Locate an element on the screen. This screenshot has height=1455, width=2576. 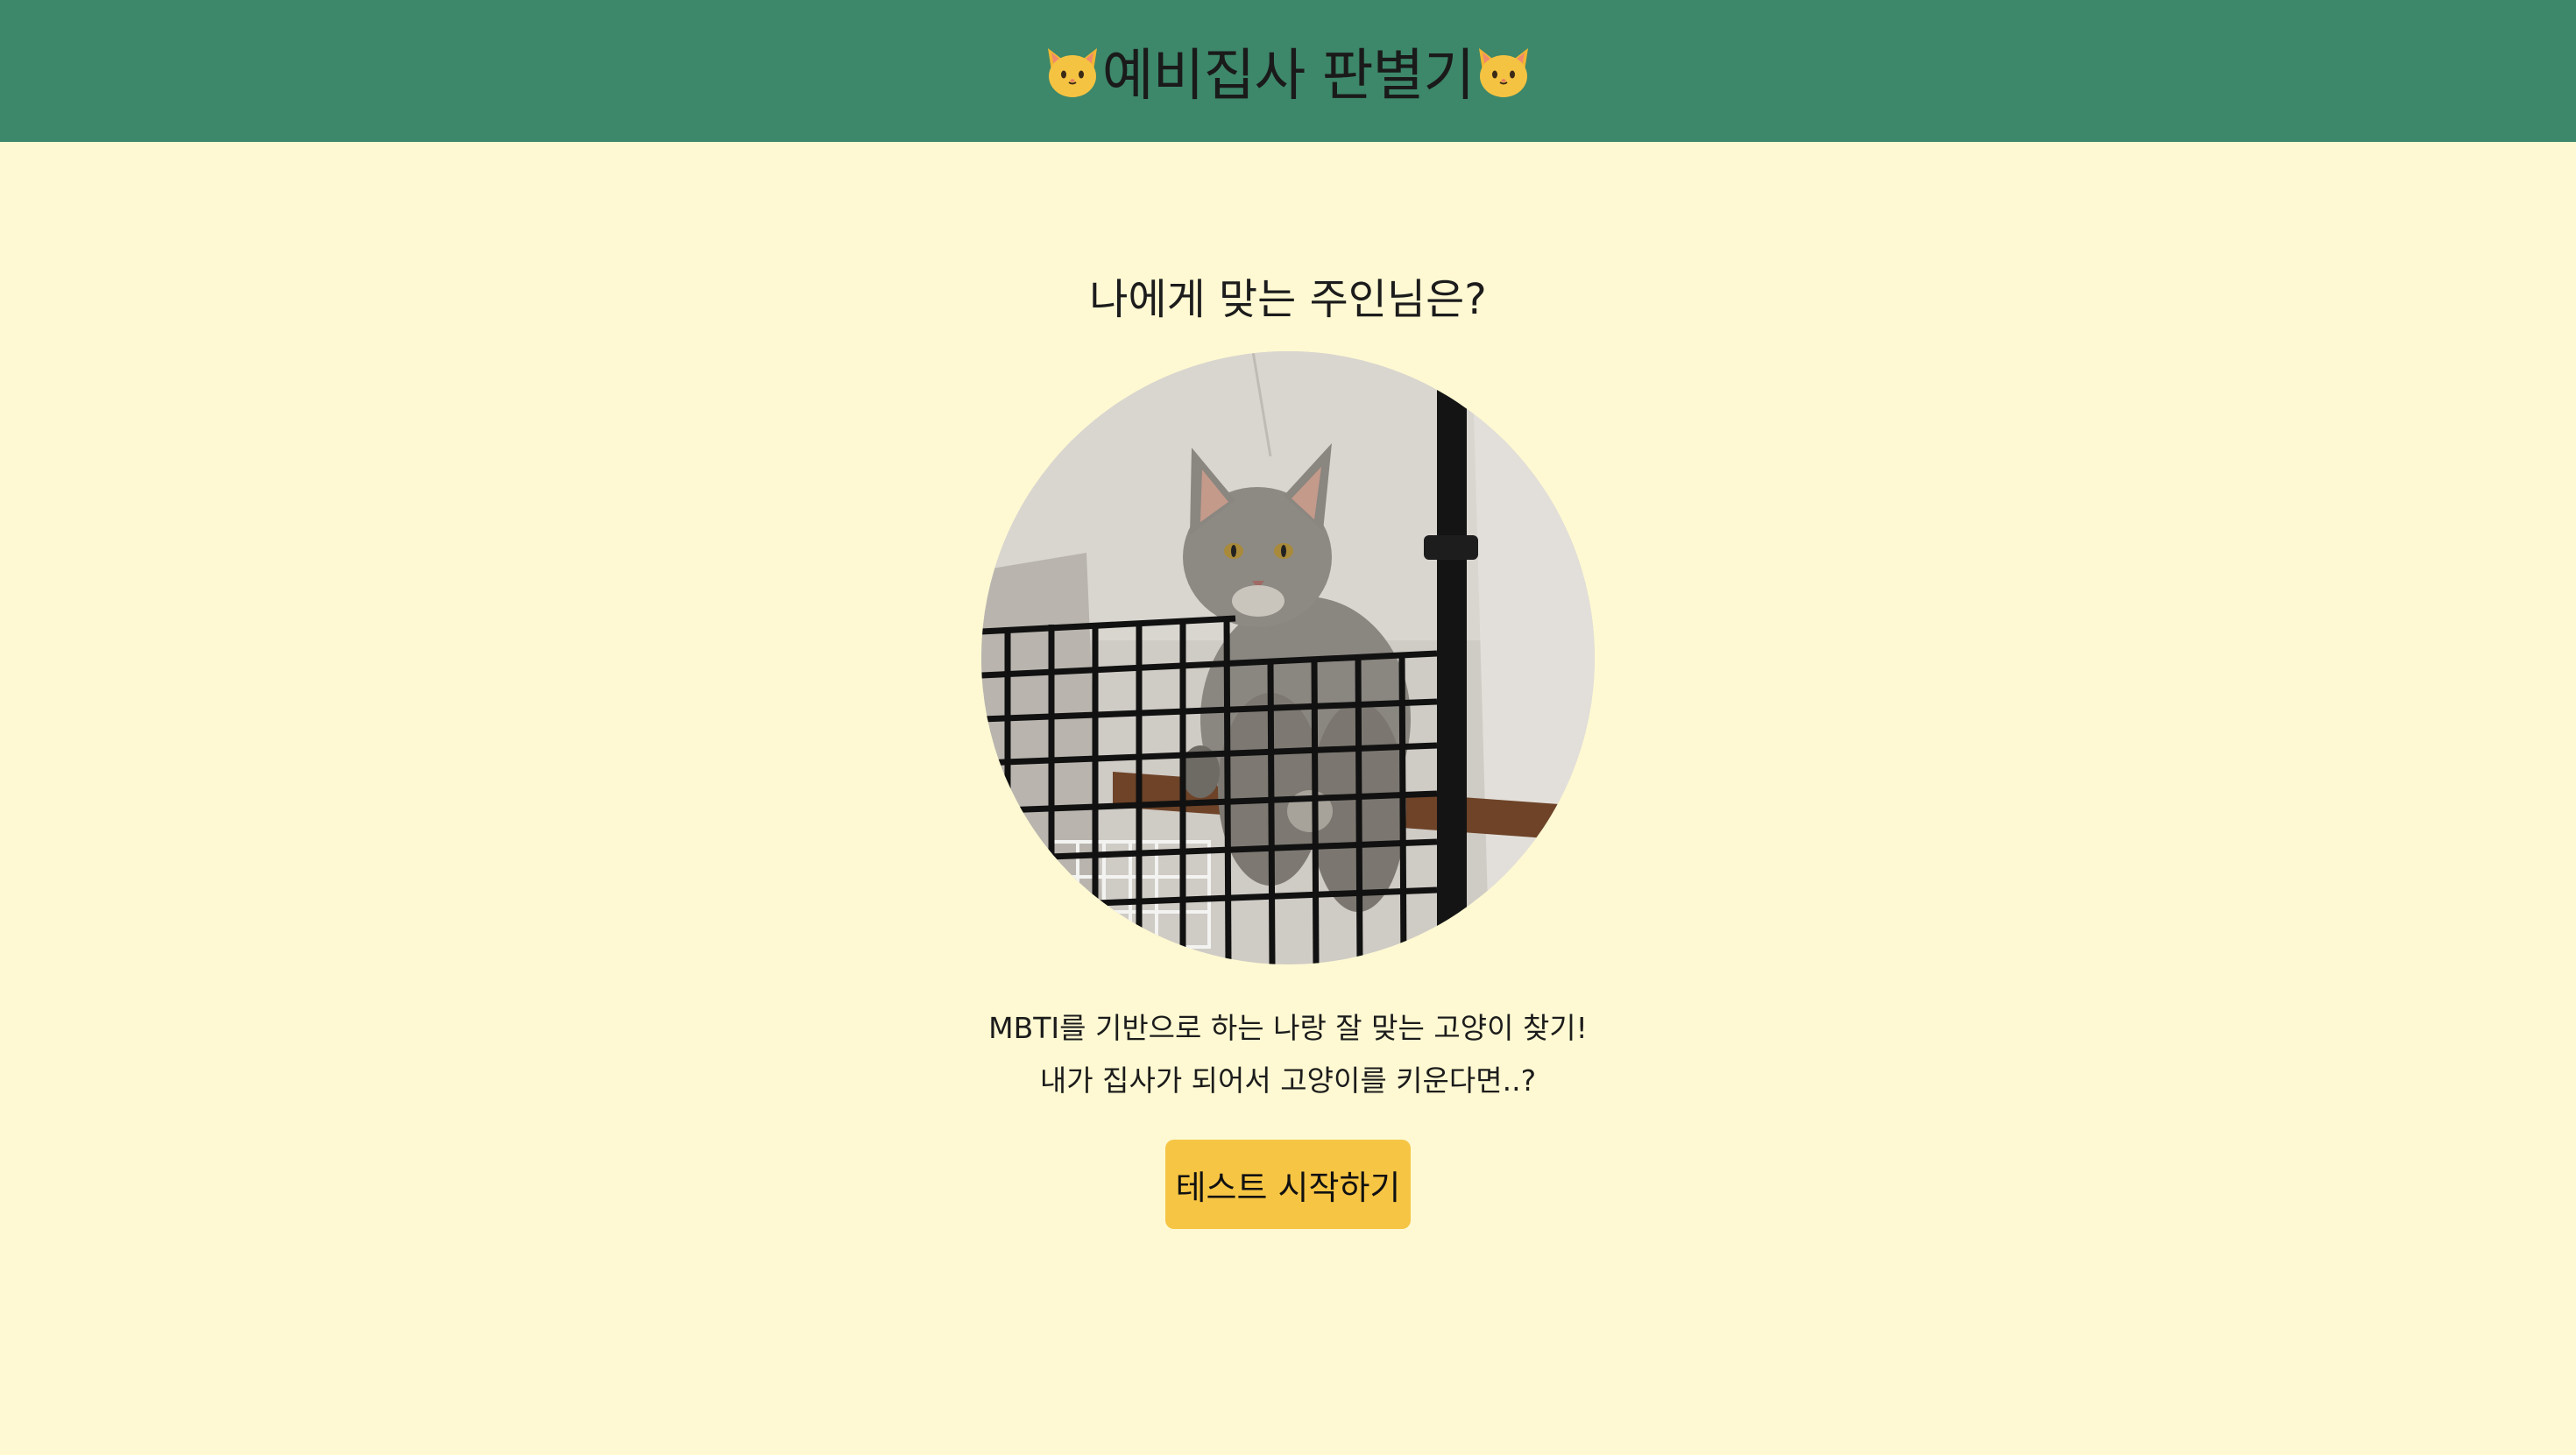
app-title: 예비집사 판별기 is located at coordinates (1288, 76).